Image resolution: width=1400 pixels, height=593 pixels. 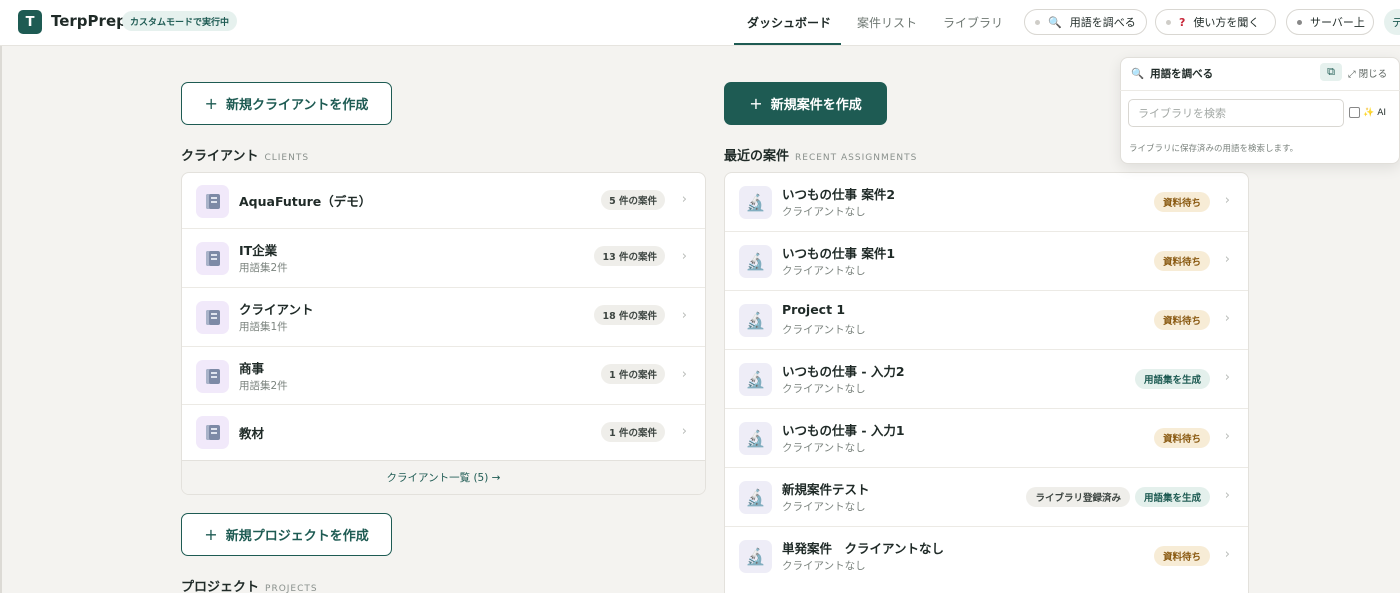 What do you see at coordinates (1367, 73) in the screenshot?
I see `close-popover-button: ⤢ 閉じる` at bounding box center [1367, 73].